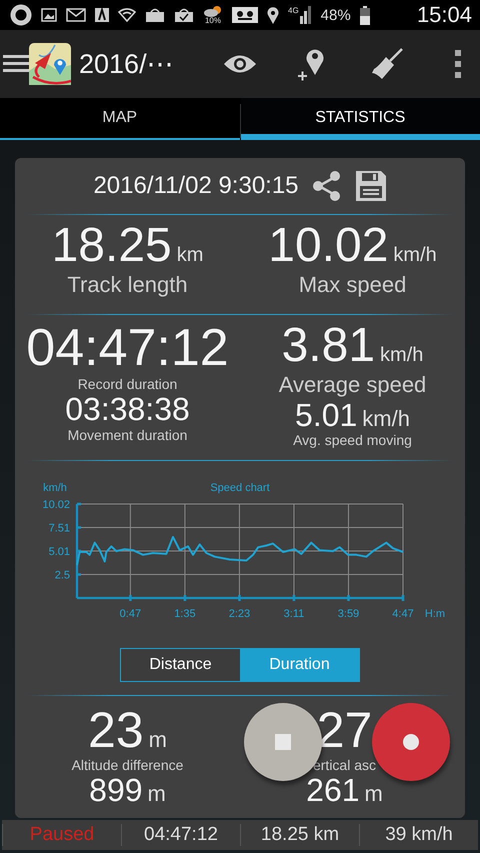  Describe the element at coordinates (335, 15) in the screenshot. I see `battery-percent: 48%` at that location.